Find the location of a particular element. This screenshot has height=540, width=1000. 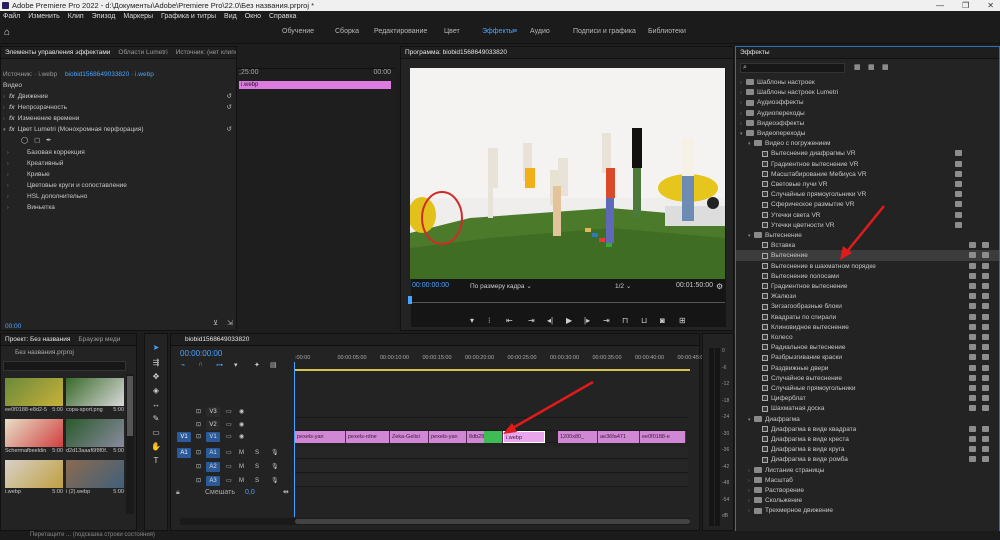

linked-selection-icon: ⊶ is located at coordinates (219, 365).